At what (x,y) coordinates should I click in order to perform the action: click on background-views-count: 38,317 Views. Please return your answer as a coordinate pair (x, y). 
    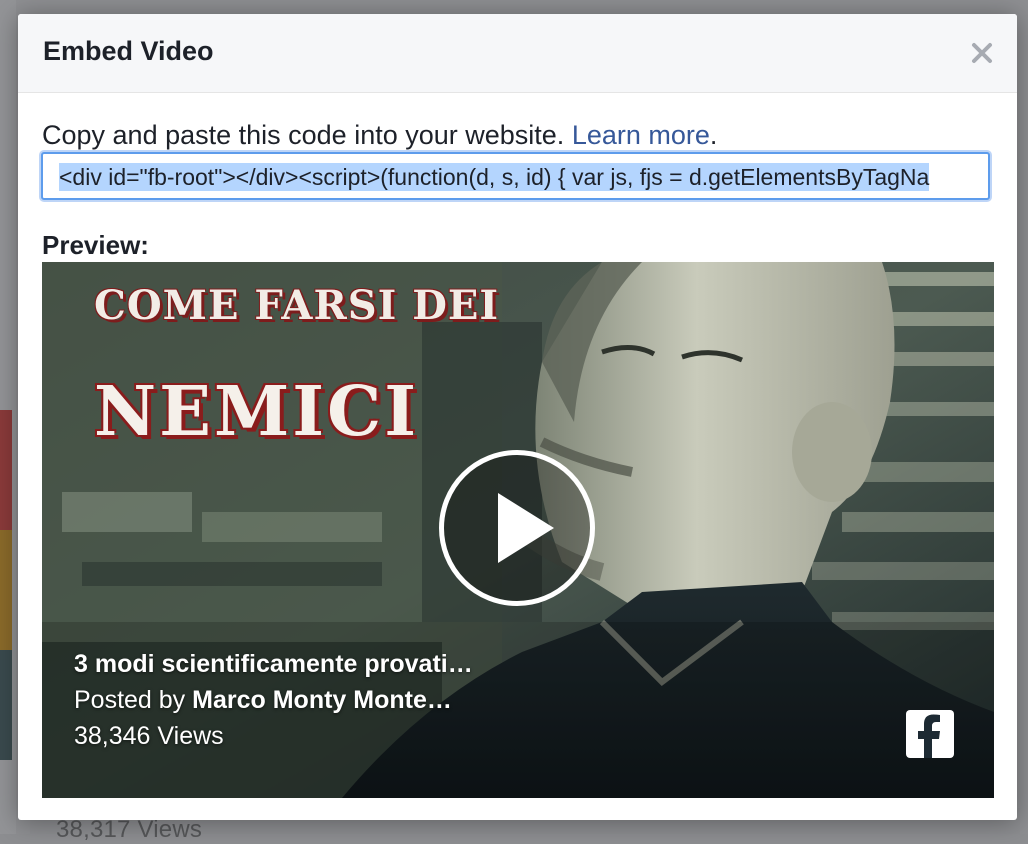
    Looking at the image, I should click on (129, 829).